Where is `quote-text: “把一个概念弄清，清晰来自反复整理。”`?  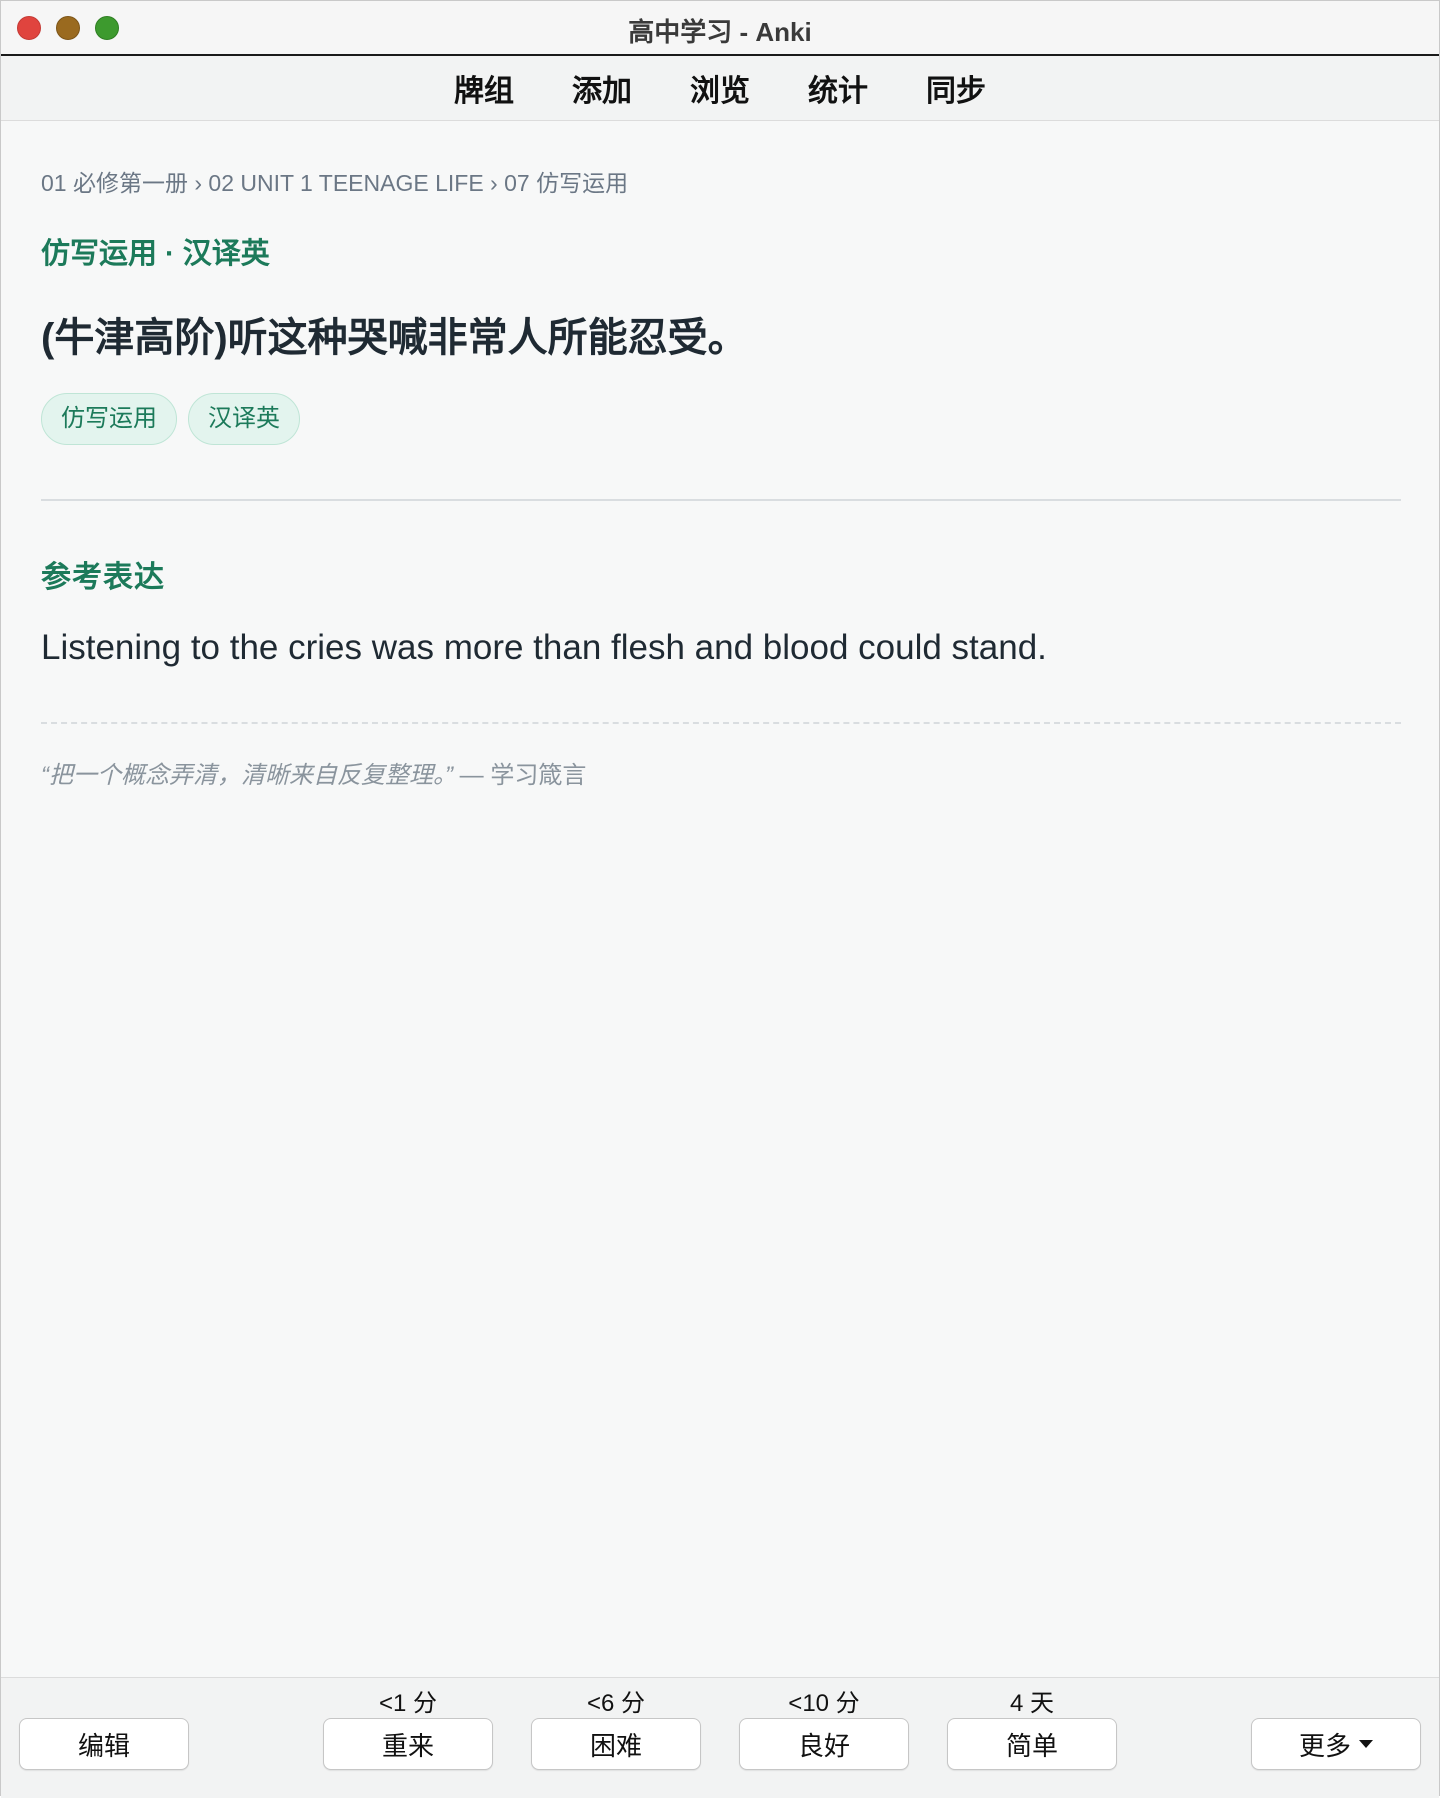
quote-text: “把一个概念弄清，清晰来自反复整理。” is located at coordinates (247, 775).